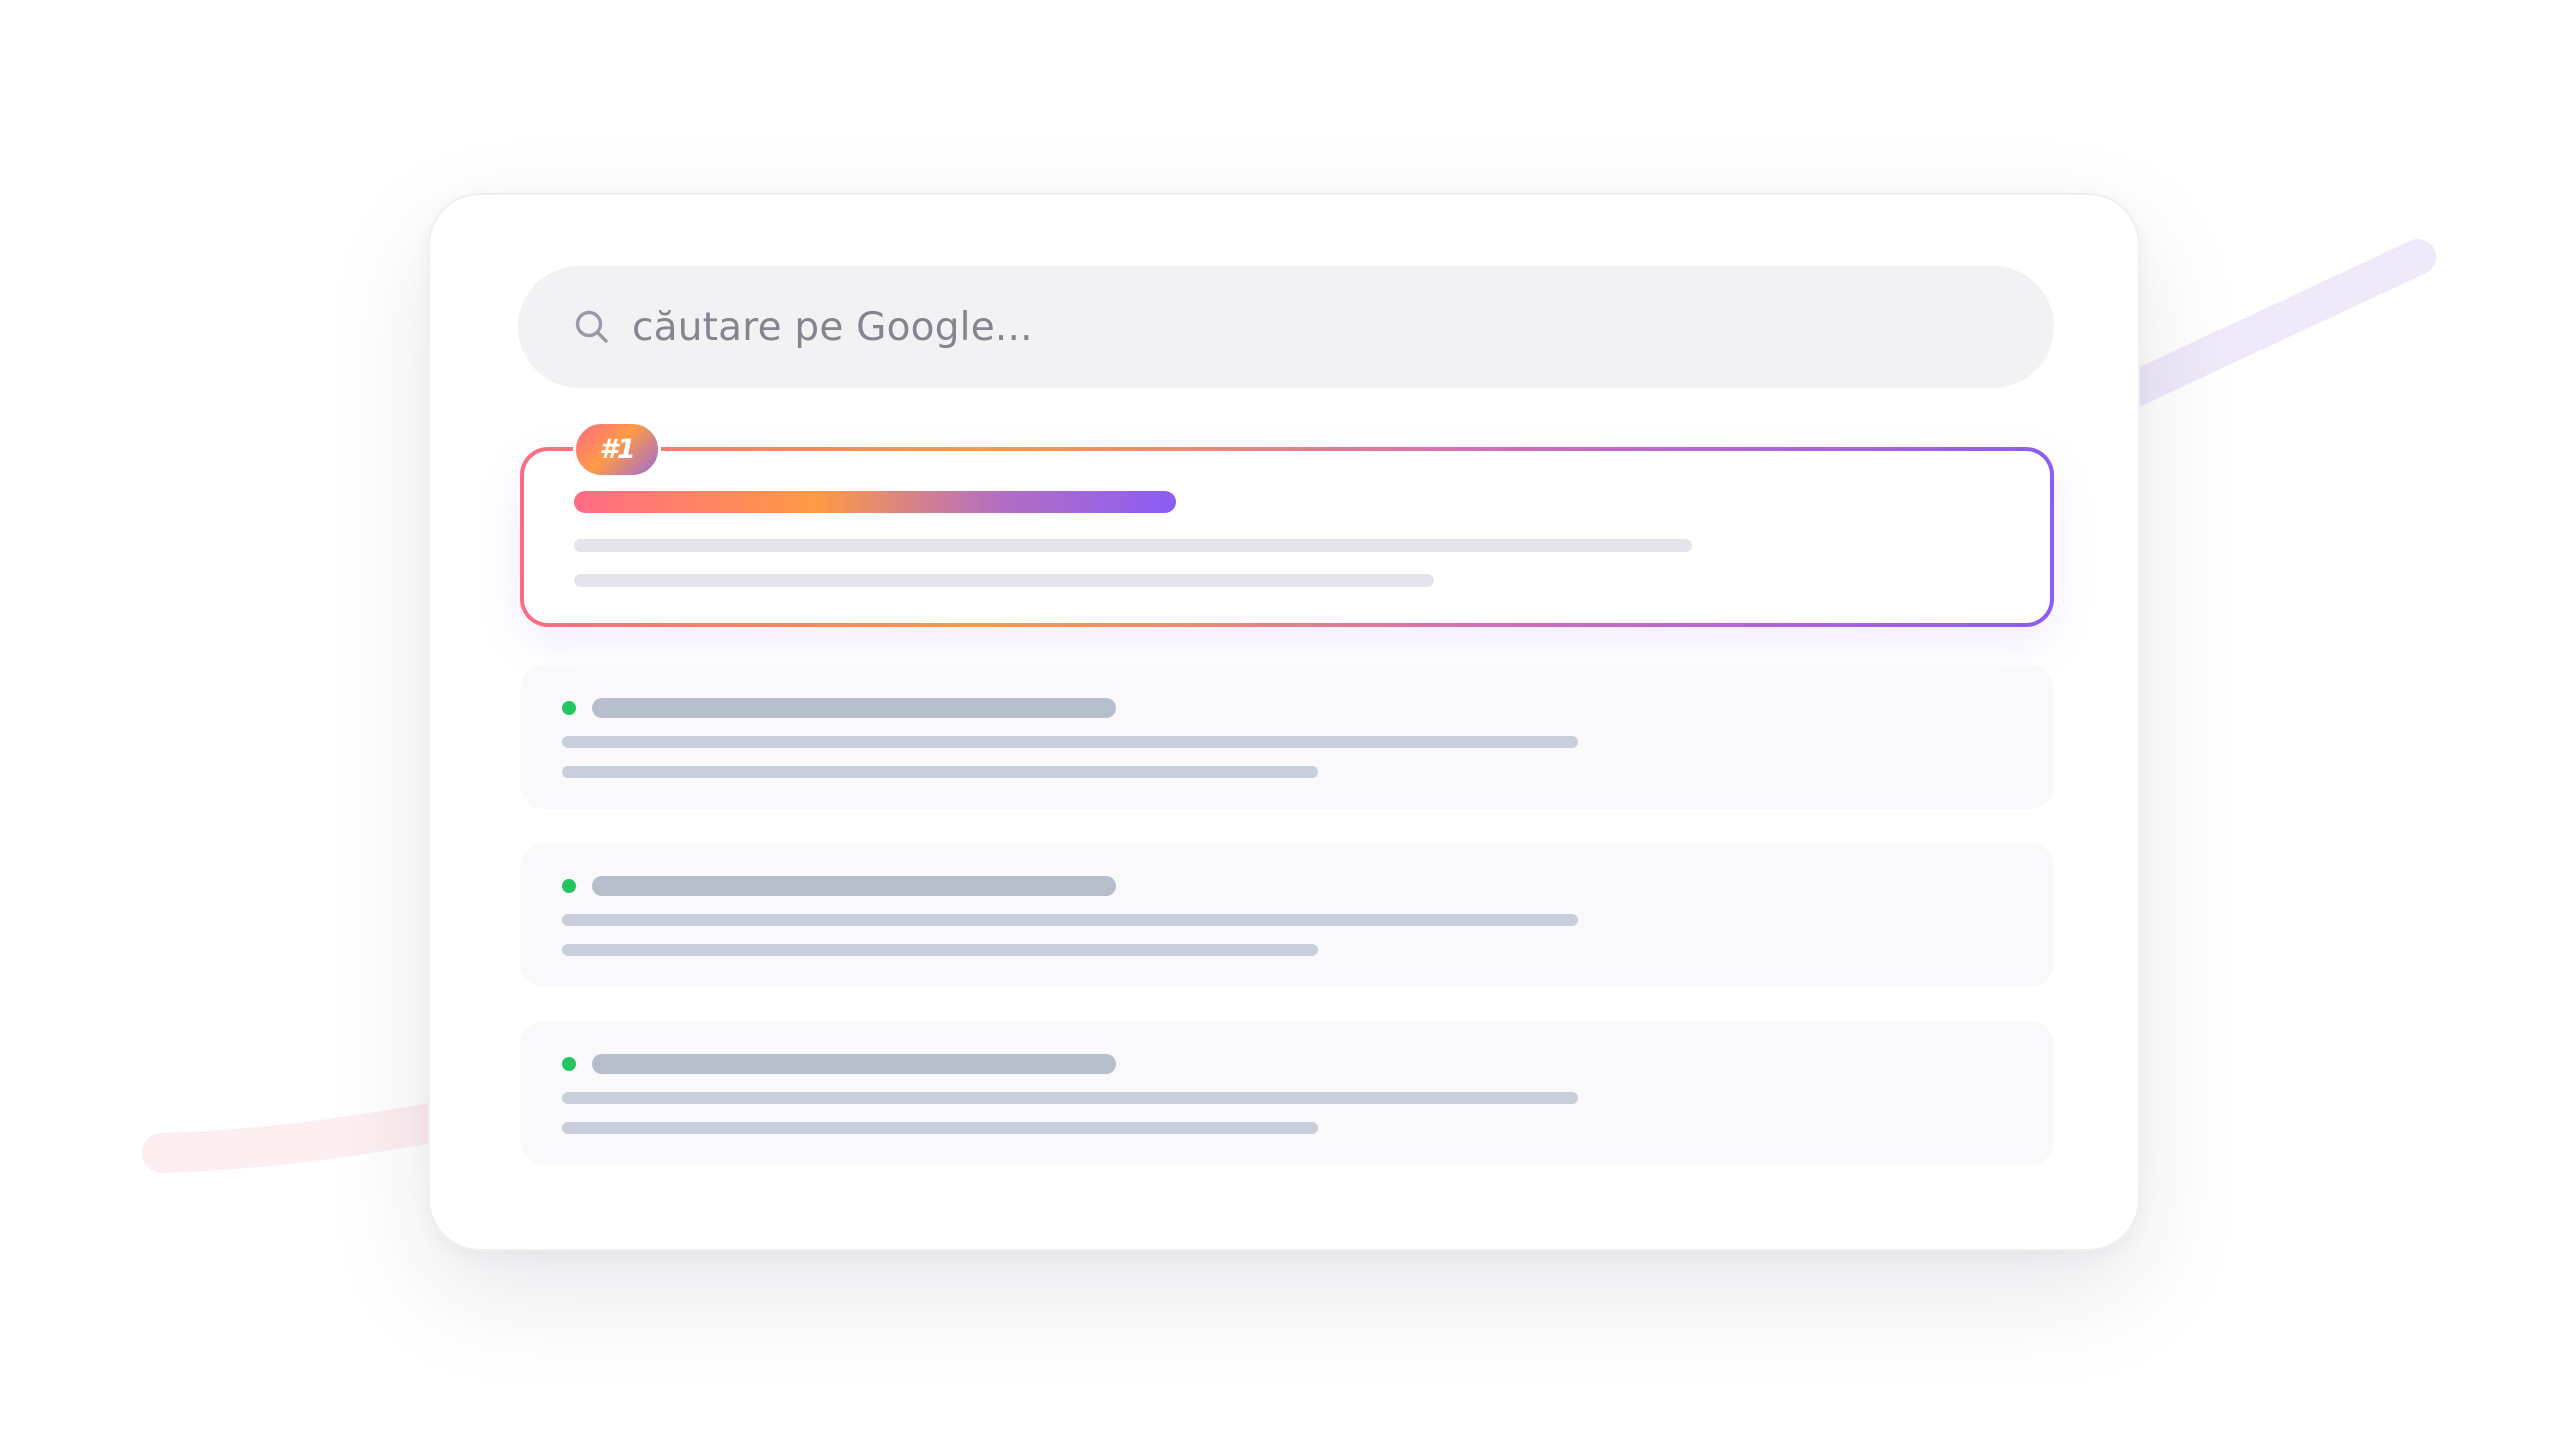 This screenshot has width=2560, height=1440. I want to click on top-result-body: #1, so click(1287, 522).